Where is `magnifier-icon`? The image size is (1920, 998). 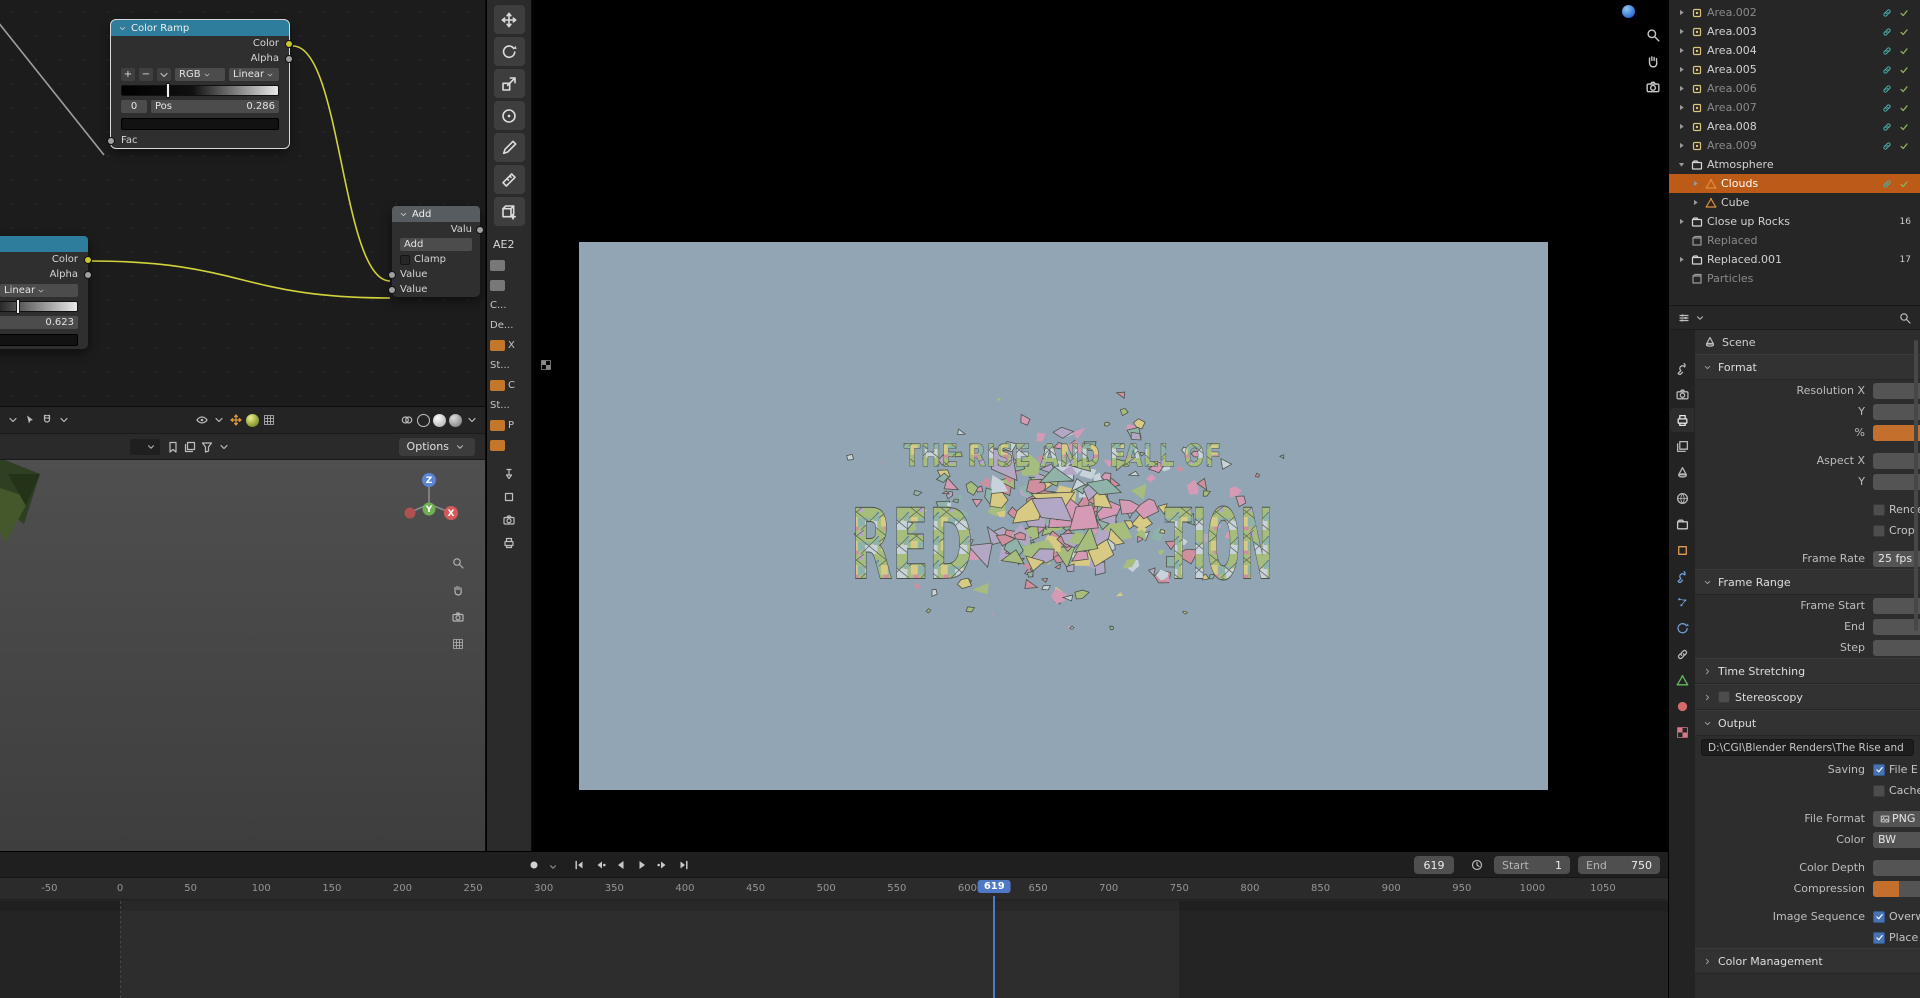
magnifier-icon is located at coordinates (1653, 35).